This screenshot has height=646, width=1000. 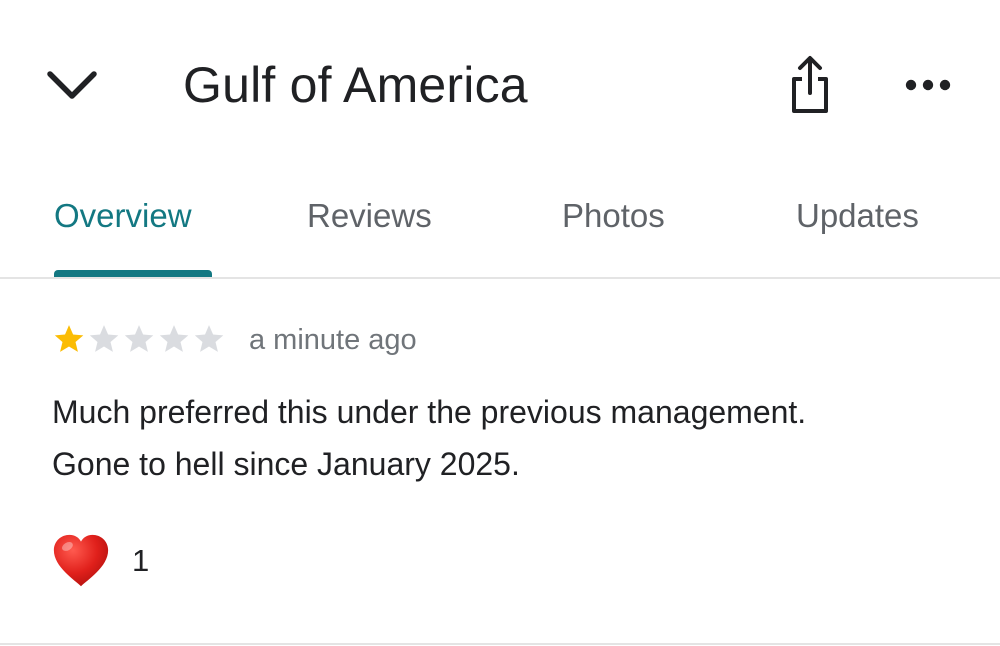 I want to click on review-time: a minute ago, so click(x=333, y=340).